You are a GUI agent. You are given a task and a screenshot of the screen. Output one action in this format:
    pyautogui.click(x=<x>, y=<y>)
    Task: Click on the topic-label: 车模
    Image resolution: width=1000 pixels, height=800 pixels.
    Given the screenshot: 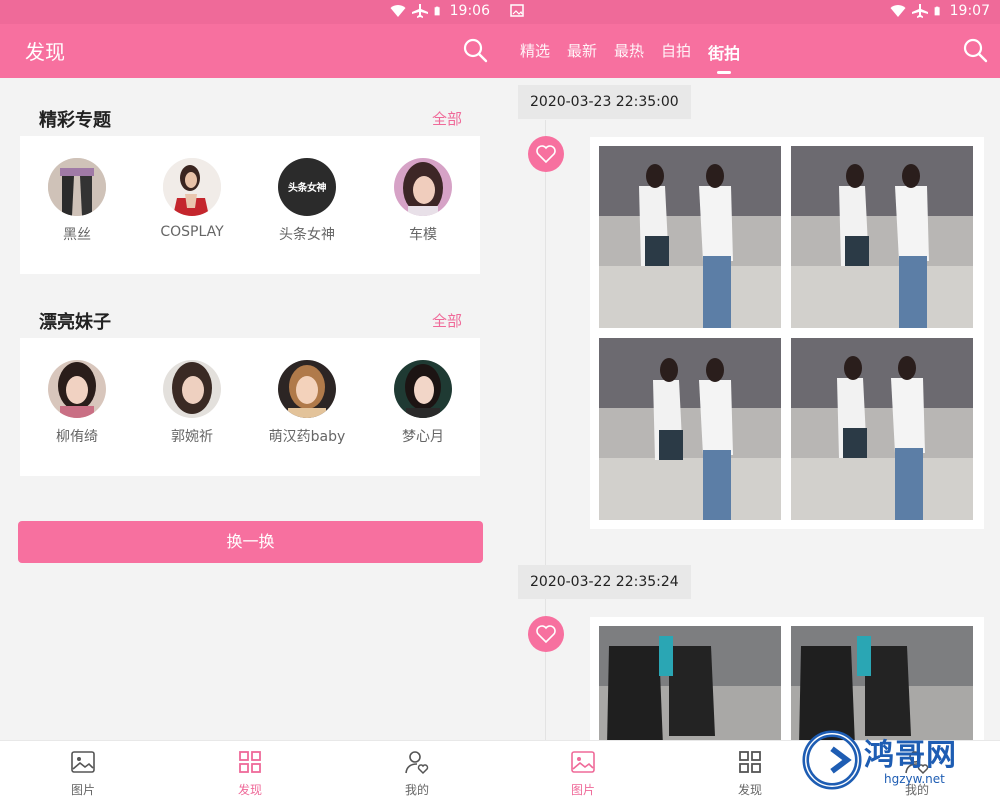 What is the action you would take?
    pyautogui.click(x=423, y=235)
    